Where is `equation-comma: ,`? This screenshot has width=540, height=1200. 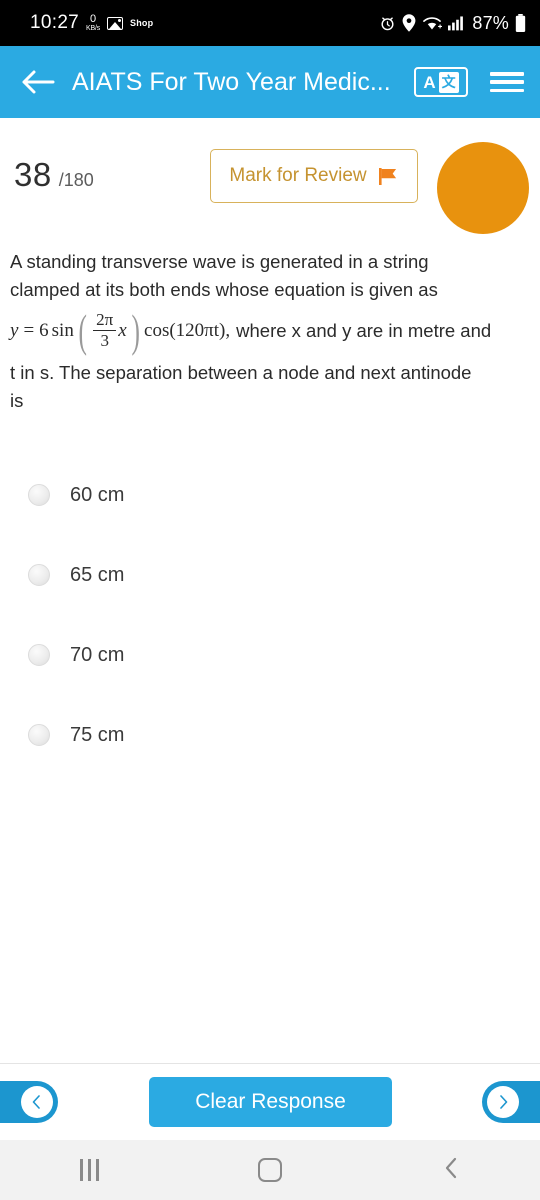 equation-comma: , is located at coordinates (228, 330).